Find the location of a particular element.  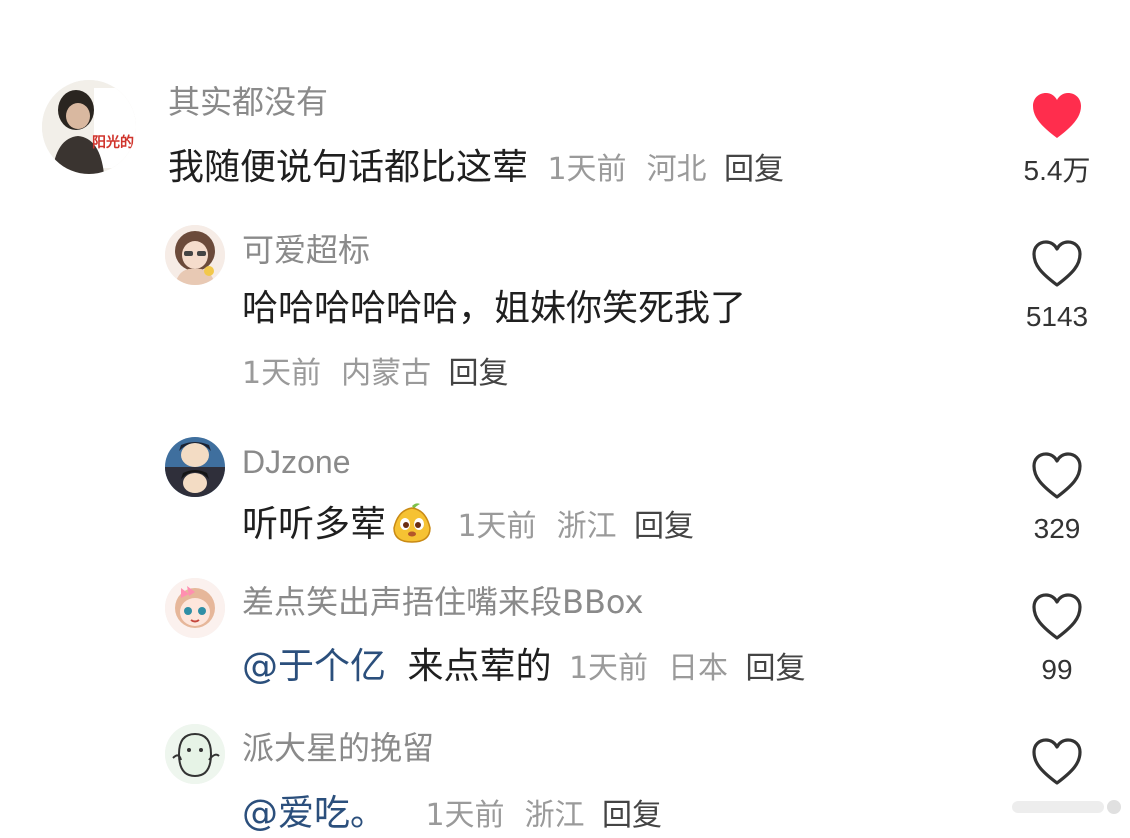

watermark-icon is located at coordinates (1066, 807).